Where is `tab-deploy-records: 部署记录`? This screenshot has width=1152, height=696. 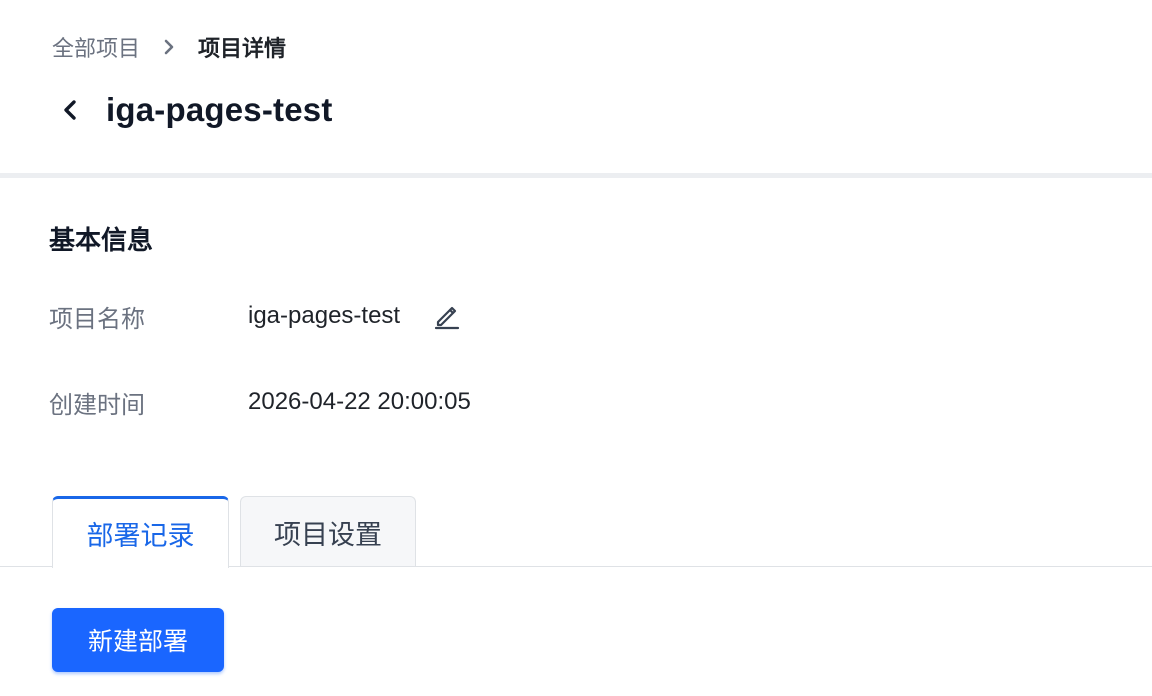 tab-deploy-records: 部署记录 is located at coordinates (140, 532).